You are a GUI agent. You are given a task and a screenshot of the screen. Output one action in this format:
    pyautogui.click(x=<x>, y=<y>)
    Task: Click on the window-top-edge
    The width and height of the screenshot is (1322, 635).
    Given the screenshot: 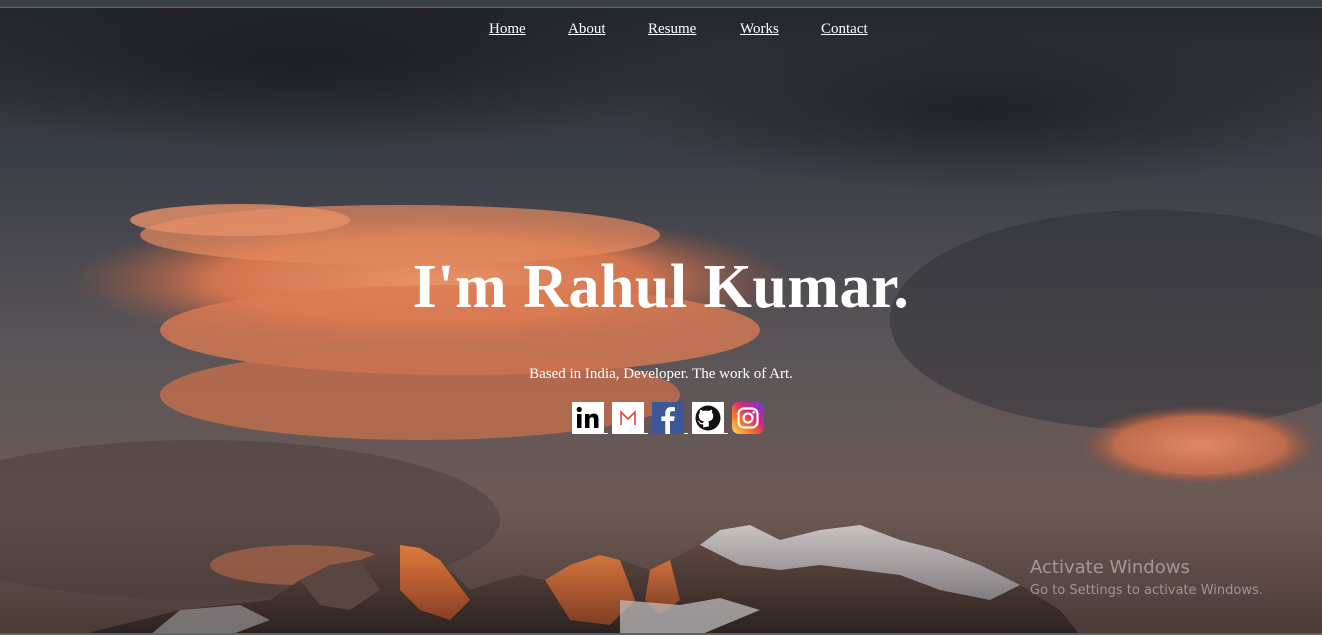 What is the action you would take?
    pyautogui.click(x=661, y=4)
    